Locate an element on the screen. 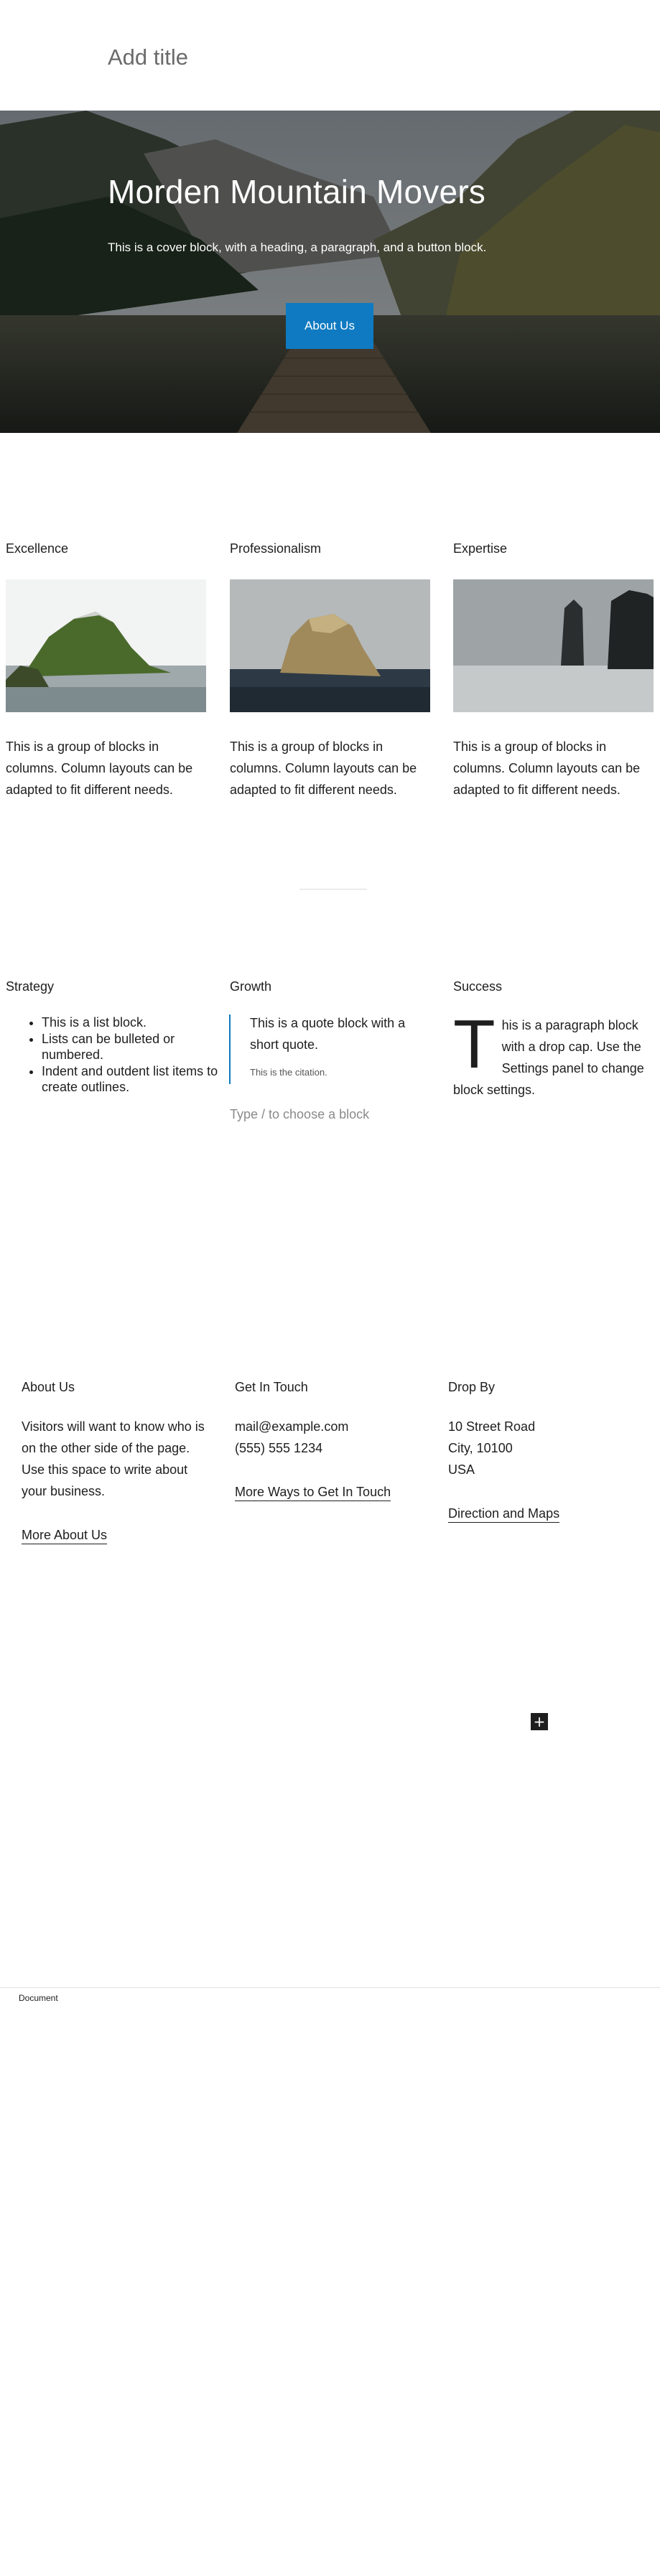  list-item: This is a list block. is located at coordinates (131, 1022).